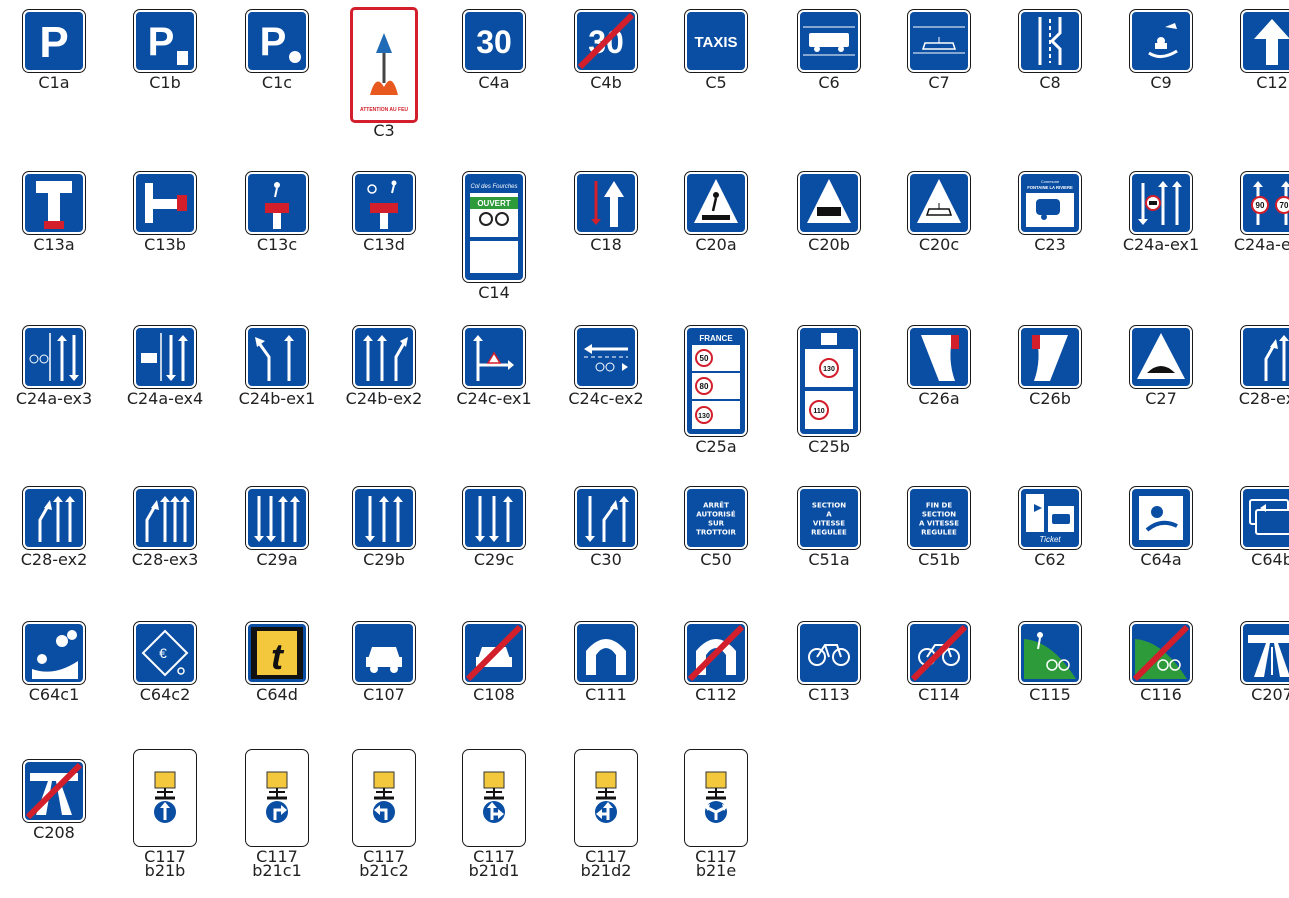 This screenshot has height=898, width=1289. I want to click on sign-label: C64b, so click(1270, 559).